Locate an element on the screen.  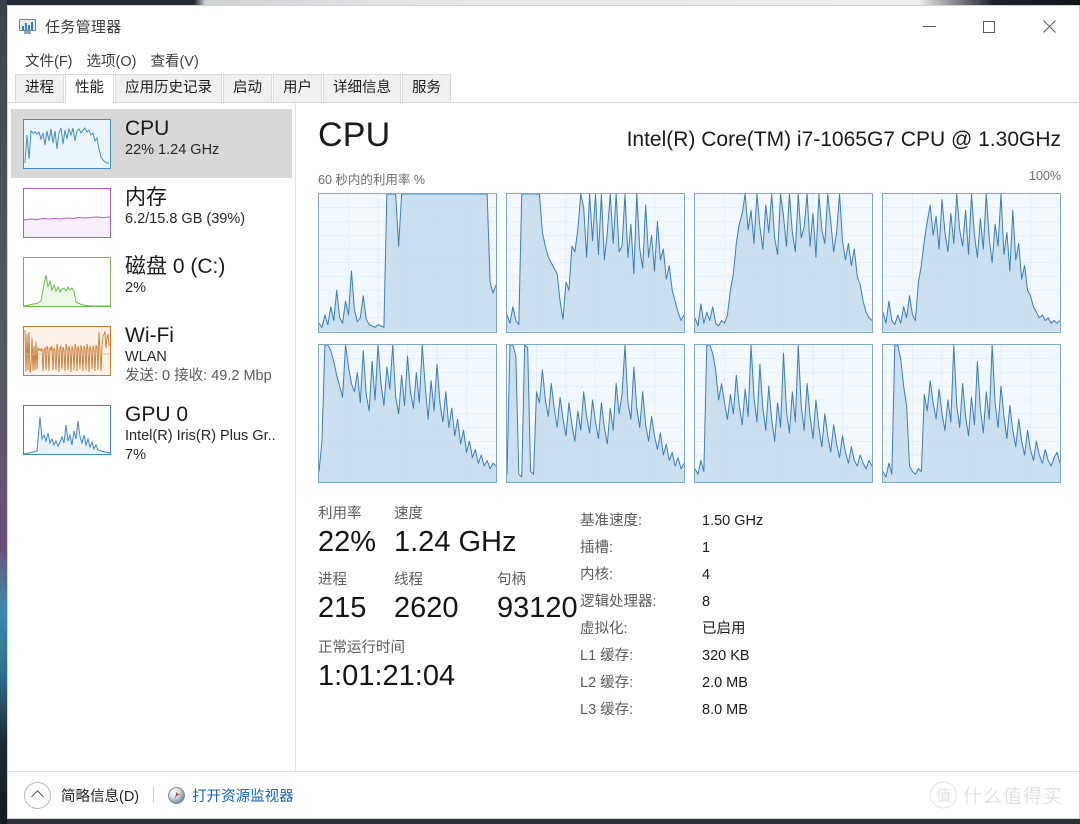
graph-axis-right-label: 100% is located at coordinates (1045, 176).